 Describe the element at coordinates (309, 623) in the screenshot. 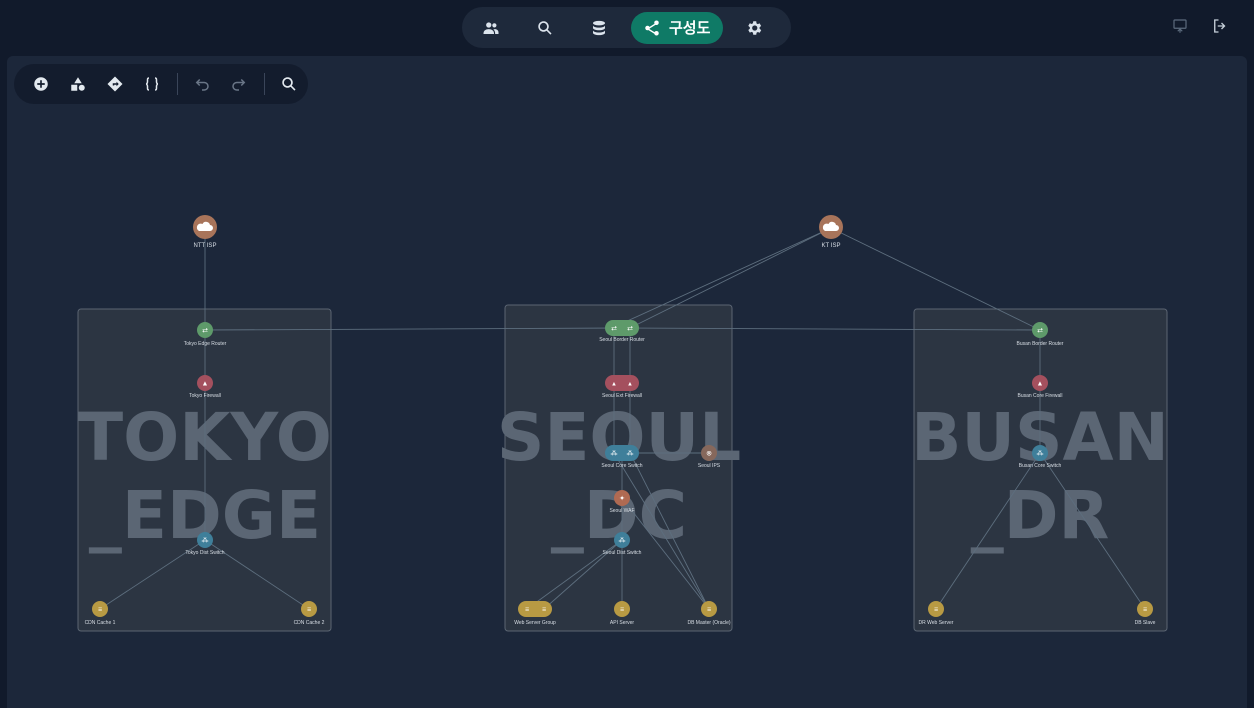

I see `node-label: CDN Cache 2` at that location.